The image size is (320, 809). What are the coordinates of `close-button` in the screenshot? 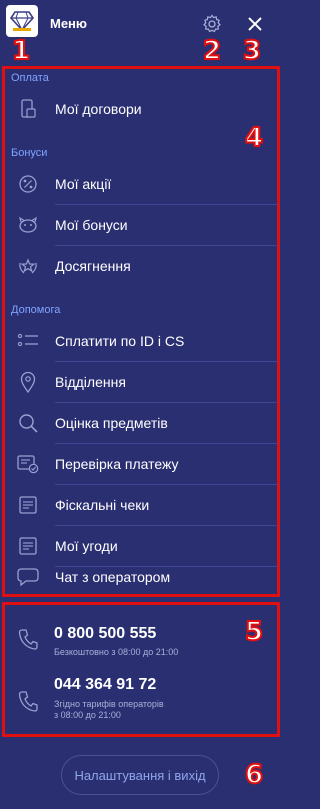 It's located at (255, 24).